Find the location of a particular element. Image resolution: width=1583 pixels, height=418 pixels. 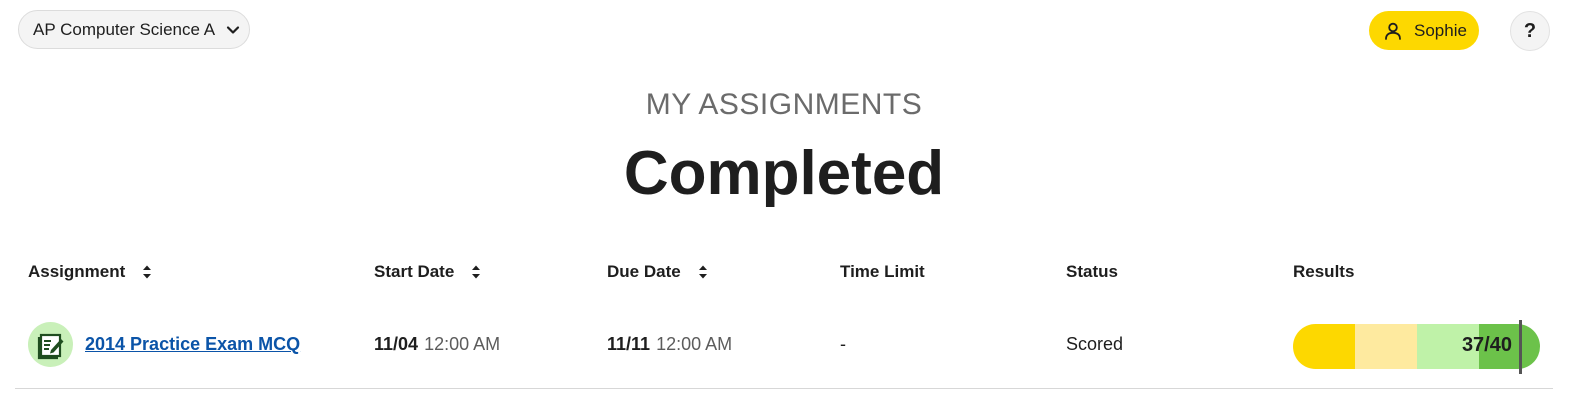

column-label: Assignment is located at coordinates (77, 271).